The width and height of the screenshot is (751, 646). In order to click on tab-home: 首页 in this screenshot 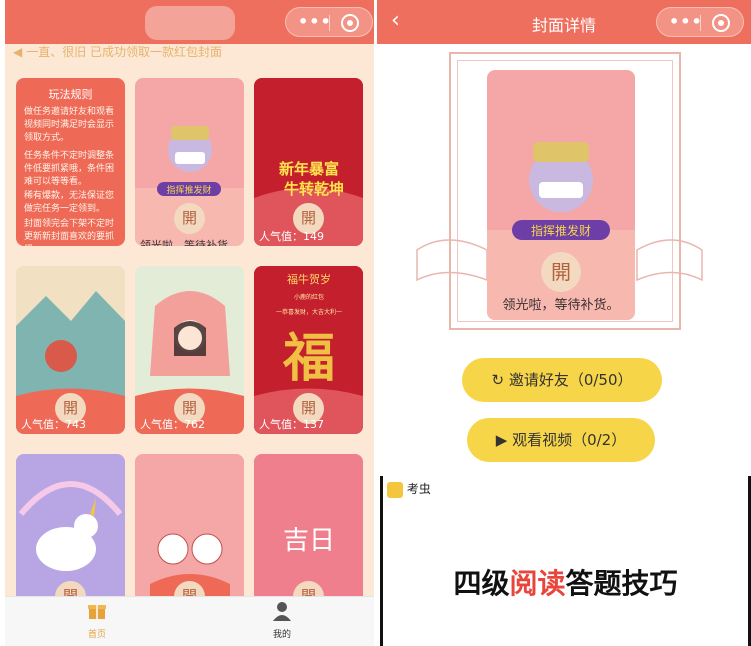, I will do `click(97, 620)`.